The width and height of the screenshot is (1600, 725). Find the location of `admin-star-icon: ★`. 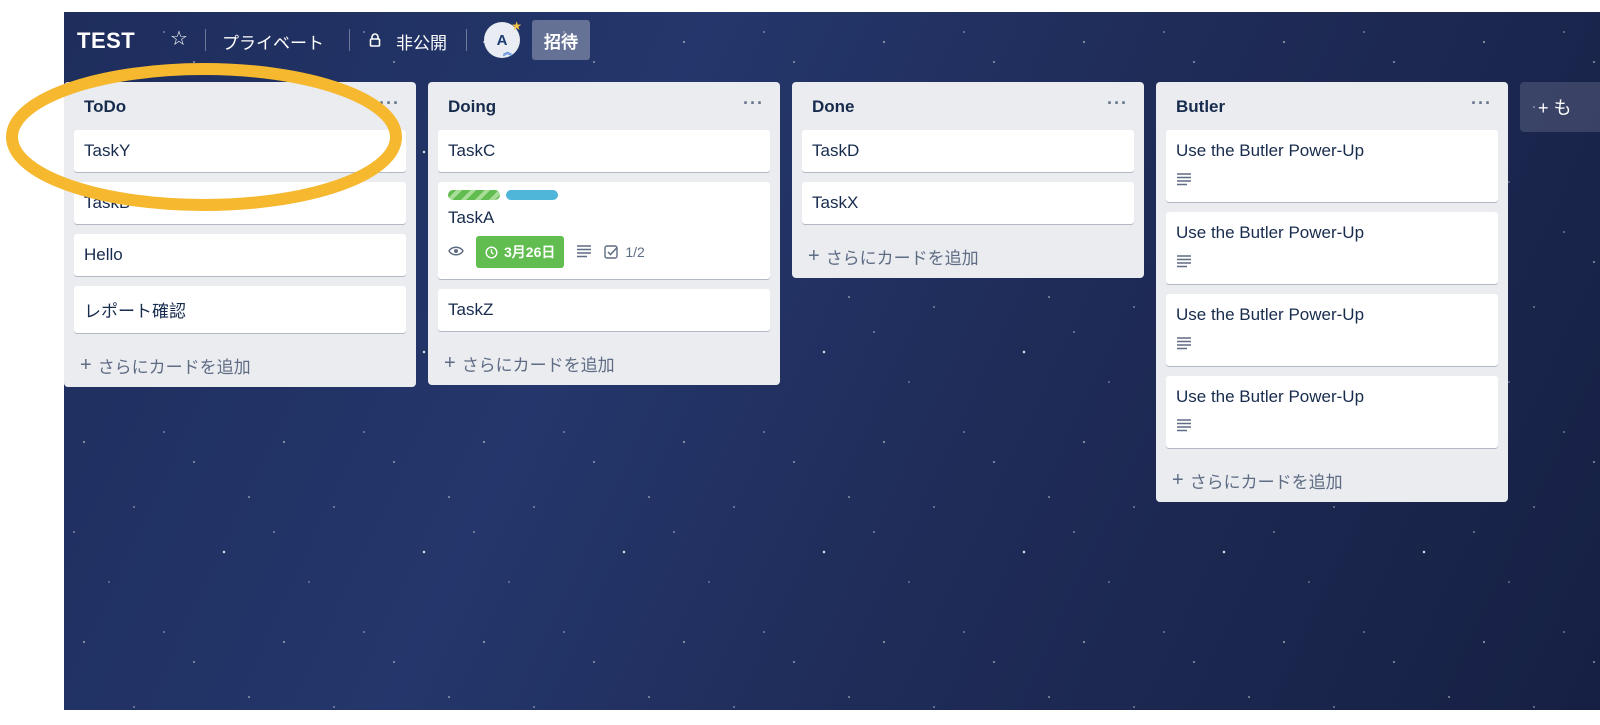

admin-star-icon: ★ is located at coordinates (516, 26).